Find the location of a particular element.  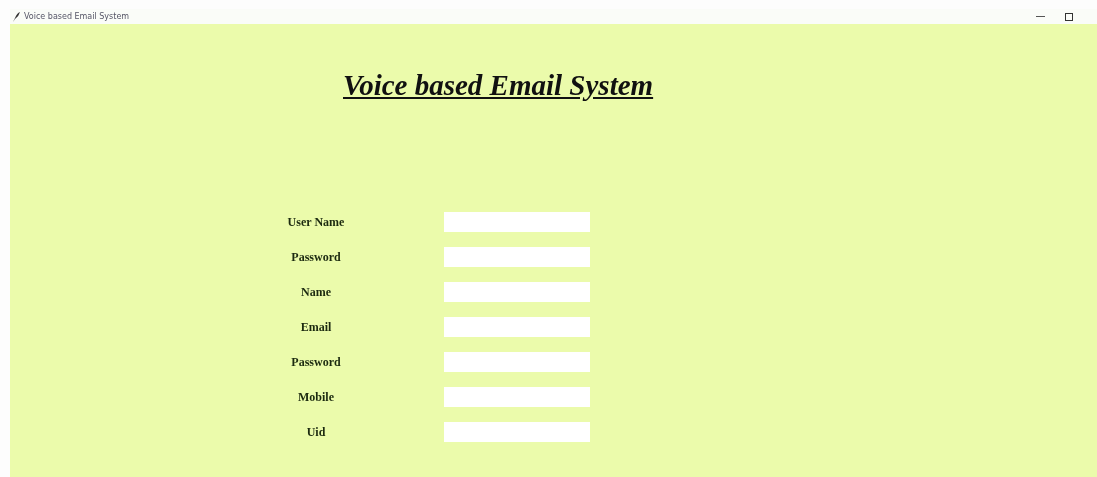

field-label: Name is located at coordinates (316, 292).